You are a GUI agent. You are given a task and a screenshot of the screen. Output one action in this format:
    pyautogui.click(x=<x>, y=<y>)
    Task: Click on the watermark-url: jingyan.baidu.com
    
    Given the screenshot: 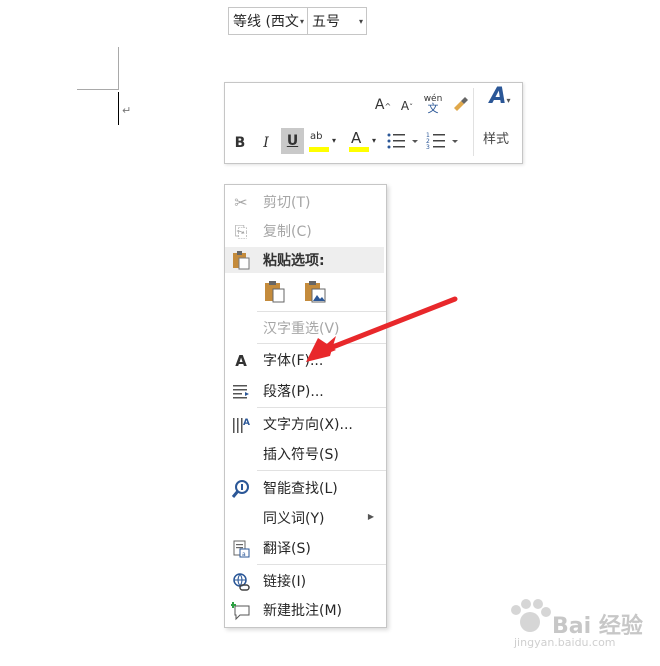 What is the action you would take?
    pyautogui.click(x=565, y=642)
    